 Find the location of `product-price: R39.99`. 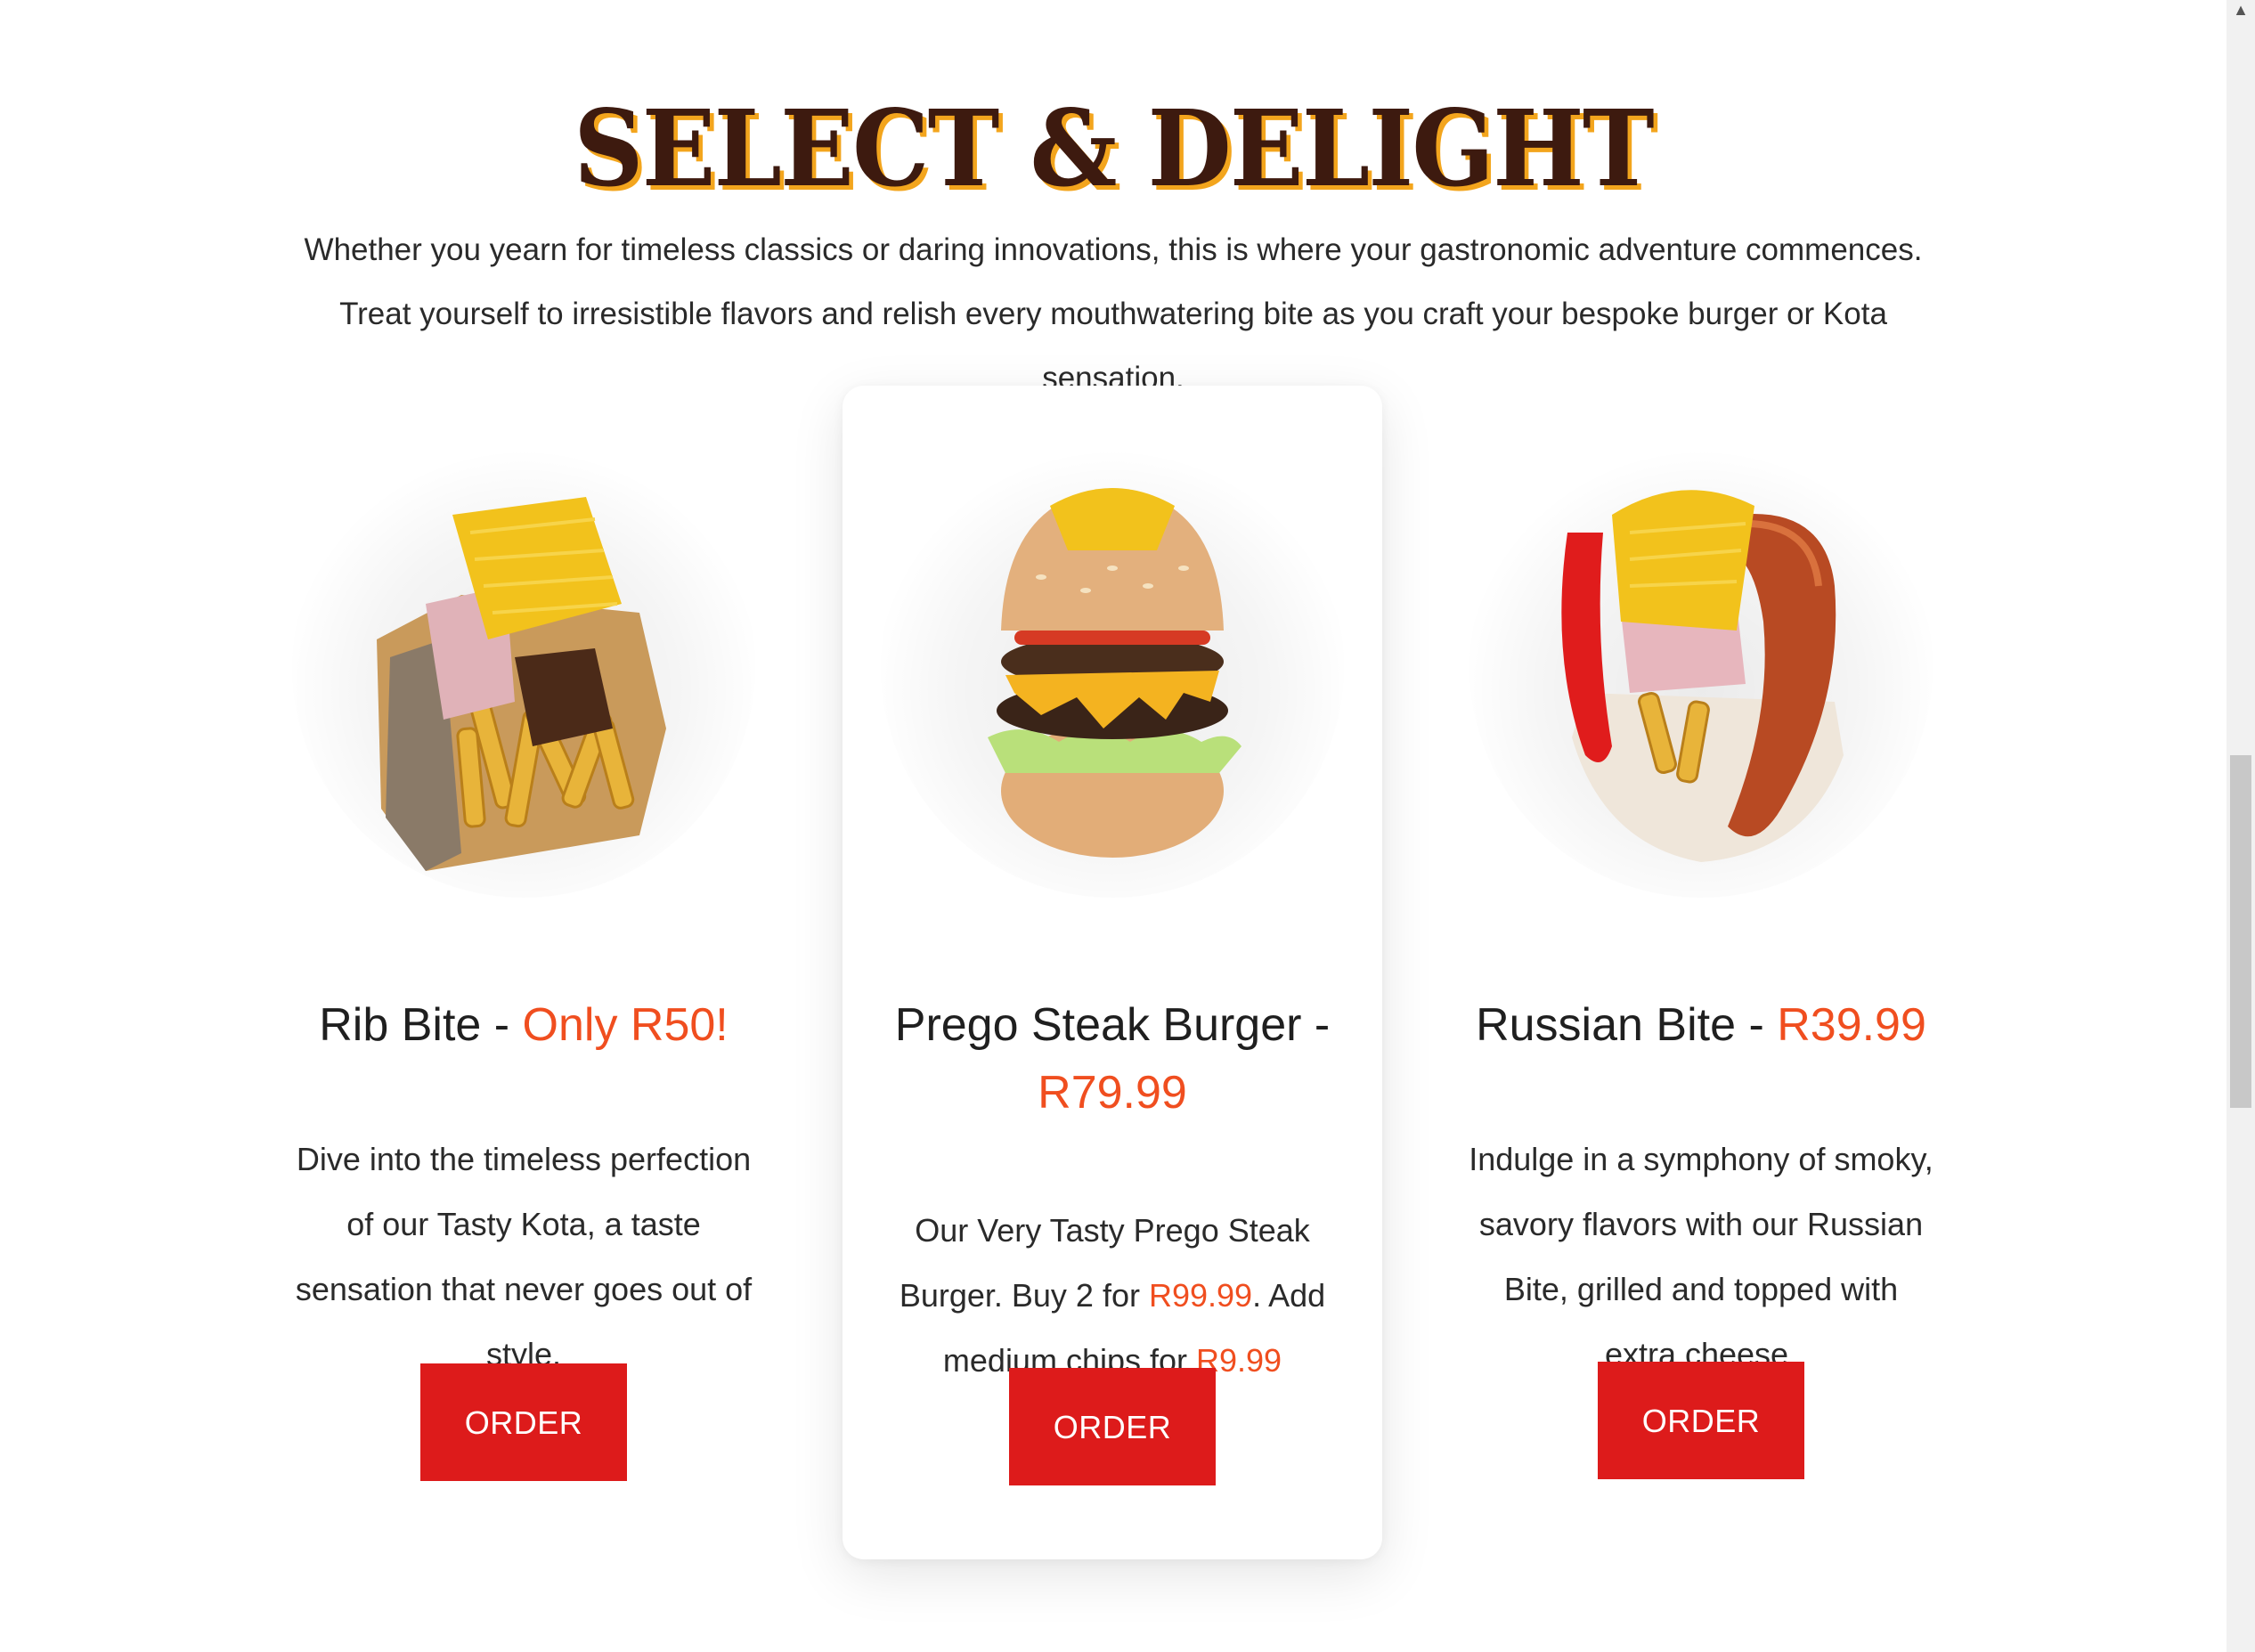

product-price: R39.99 is located at coordinates (1851, 1025).